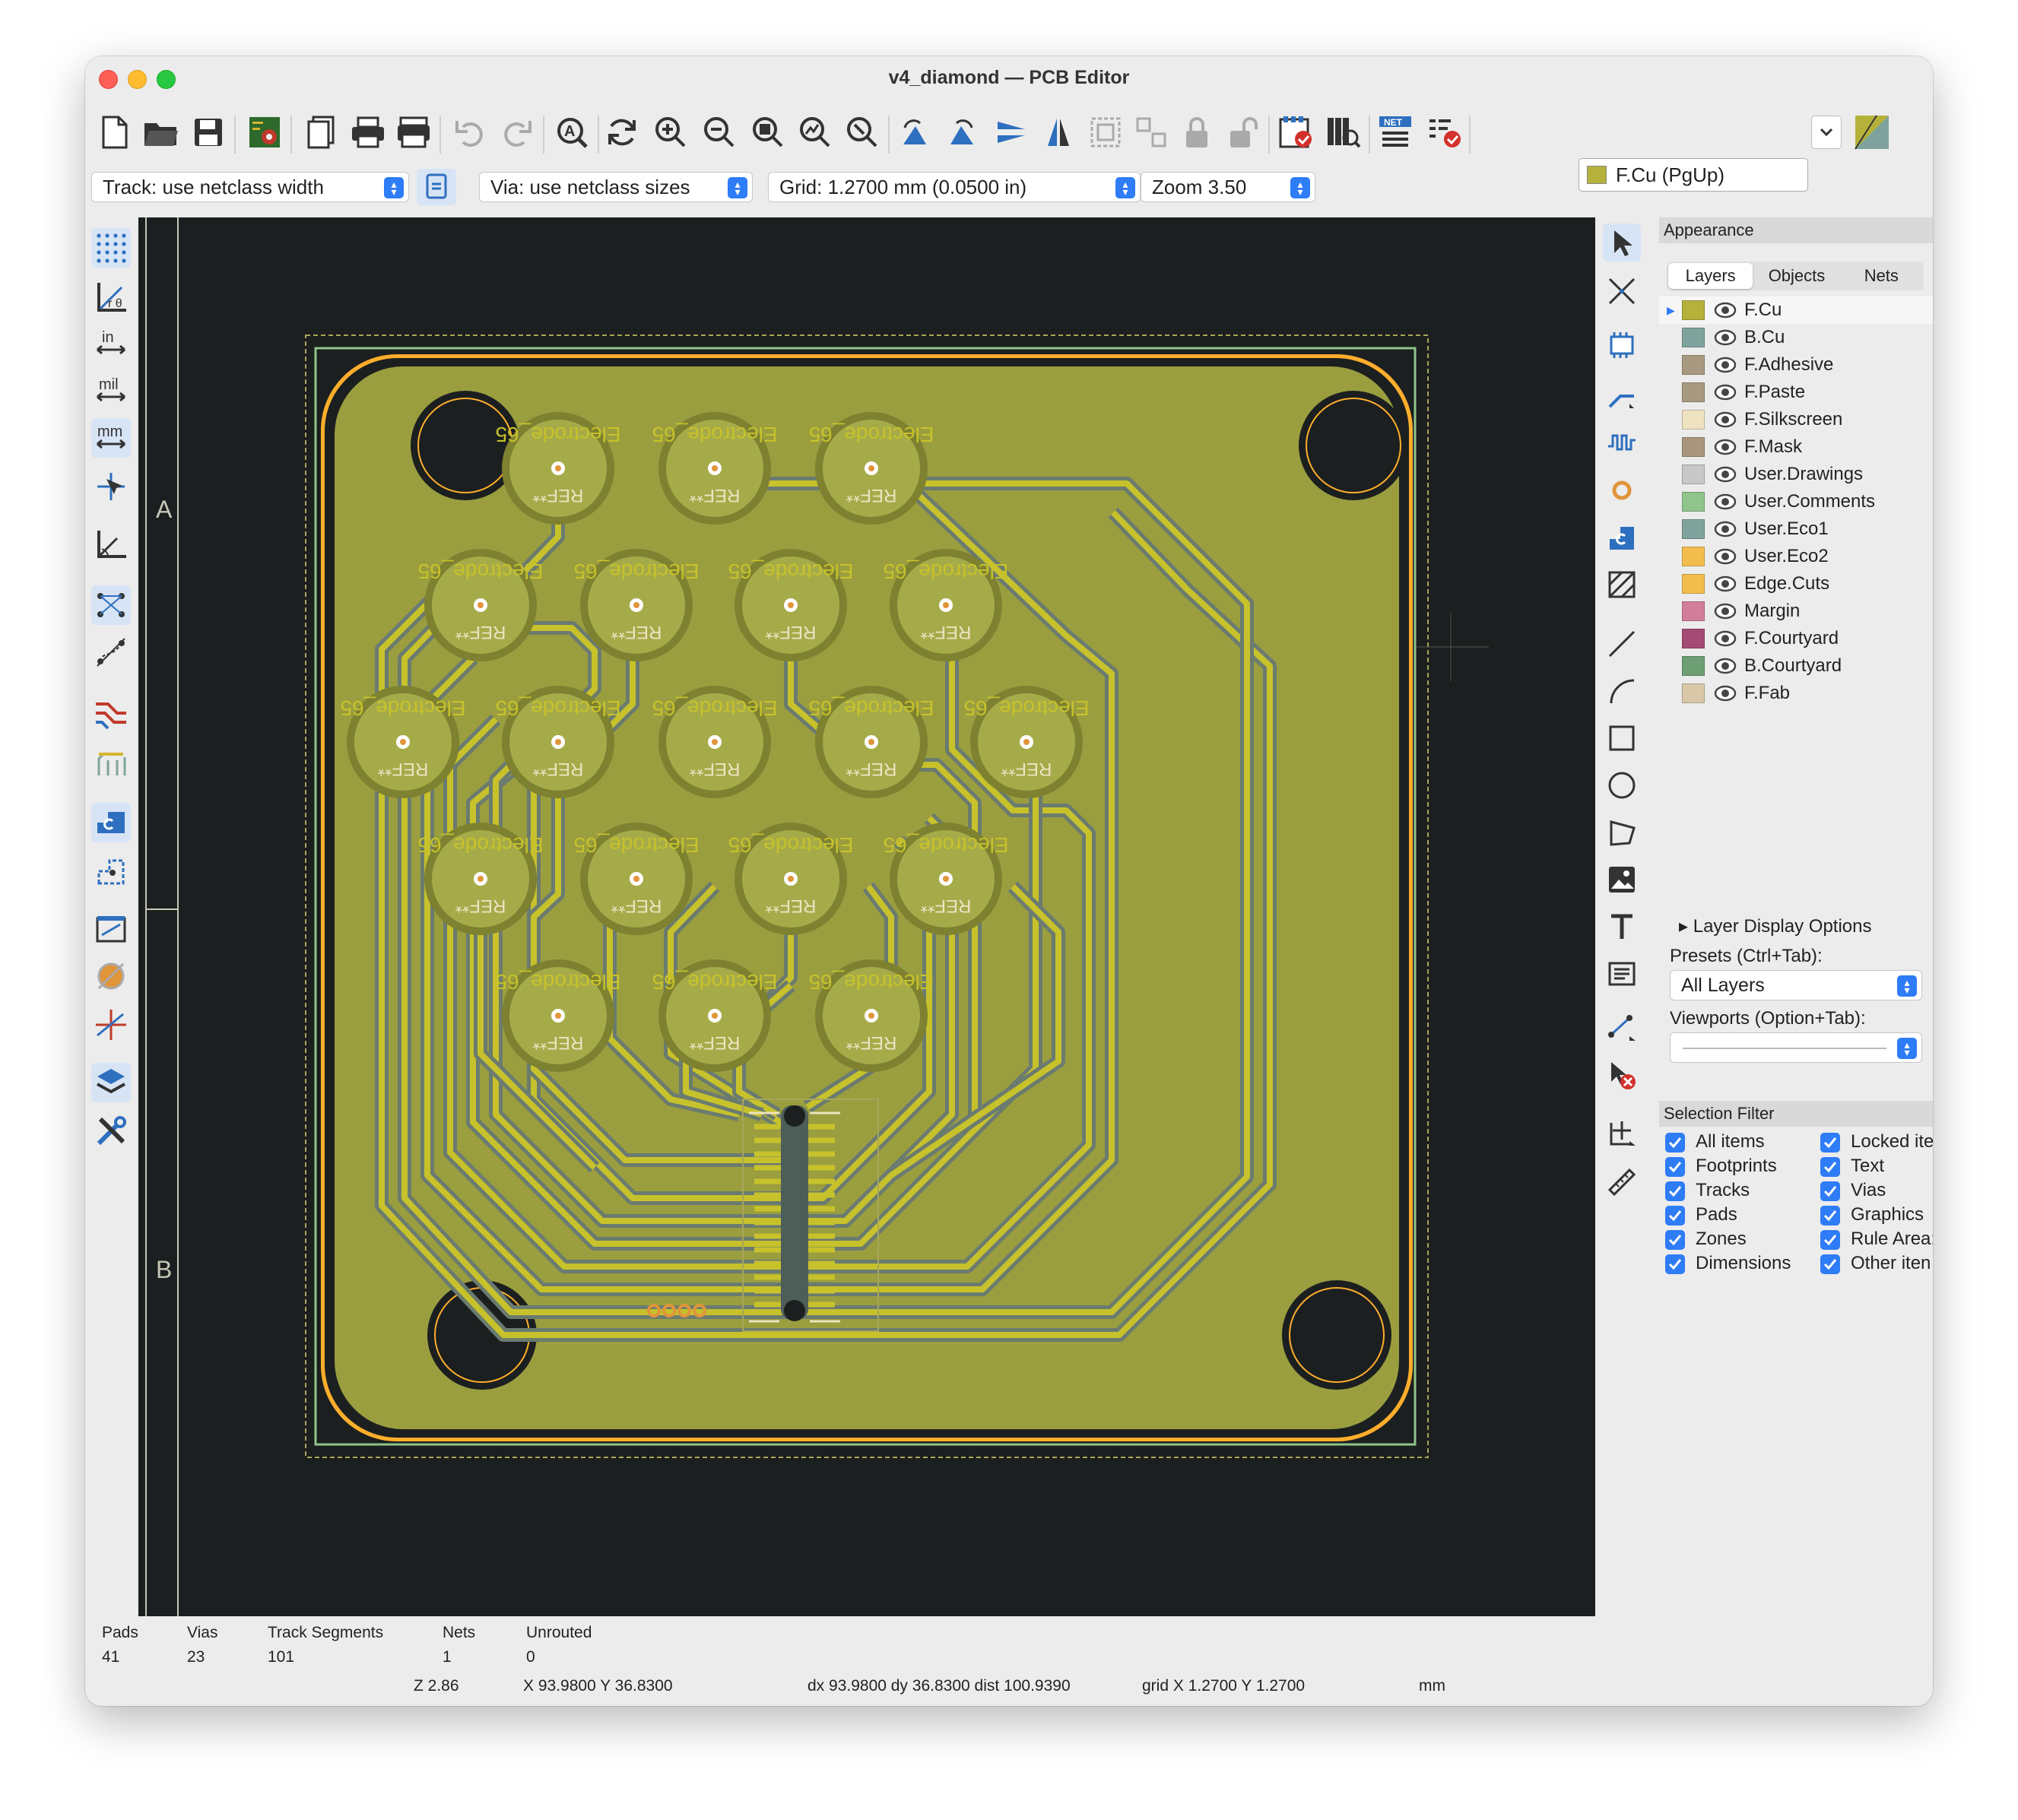  Describe the element at coordinates (1796, 474) in the screenshot. I see `layer-row: User.Drawings` at that location.